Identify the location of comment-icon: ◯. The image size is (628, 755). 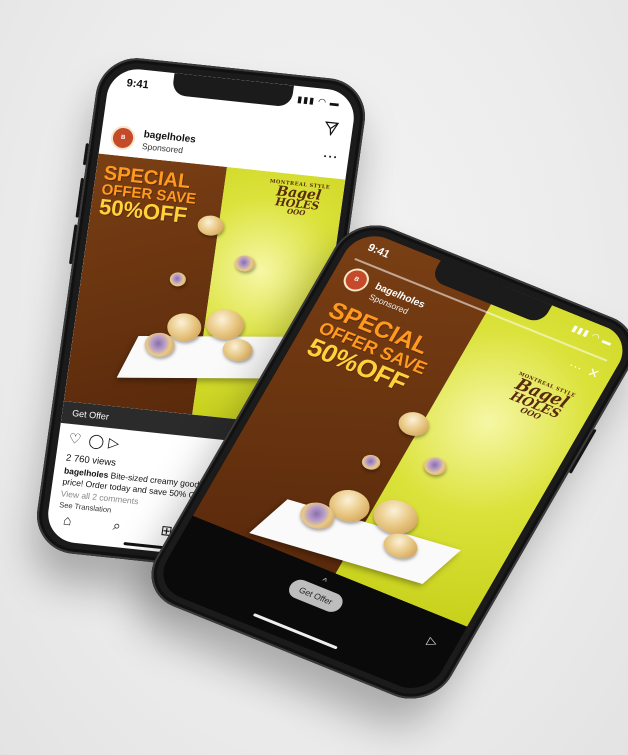
(96, 441).